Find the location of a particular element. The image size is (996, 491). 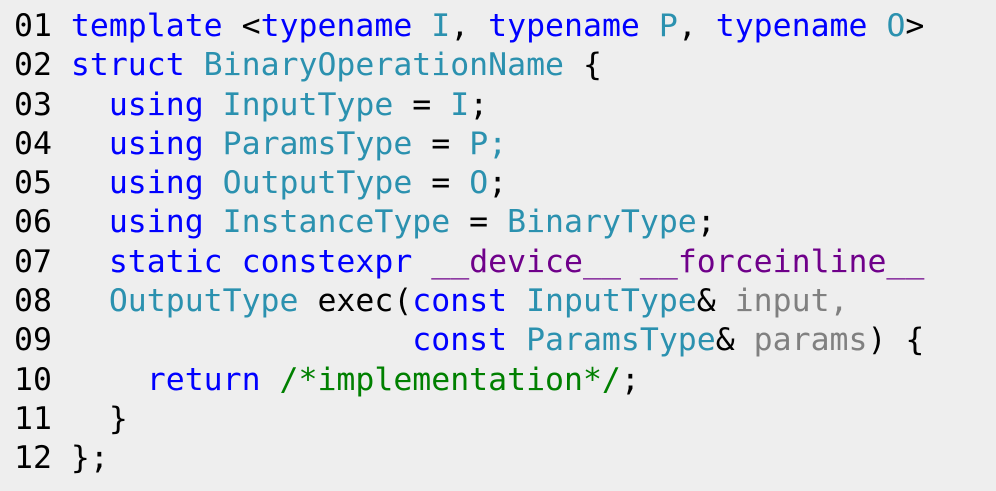

line-number: 11 is located at coordinates (33, 418).